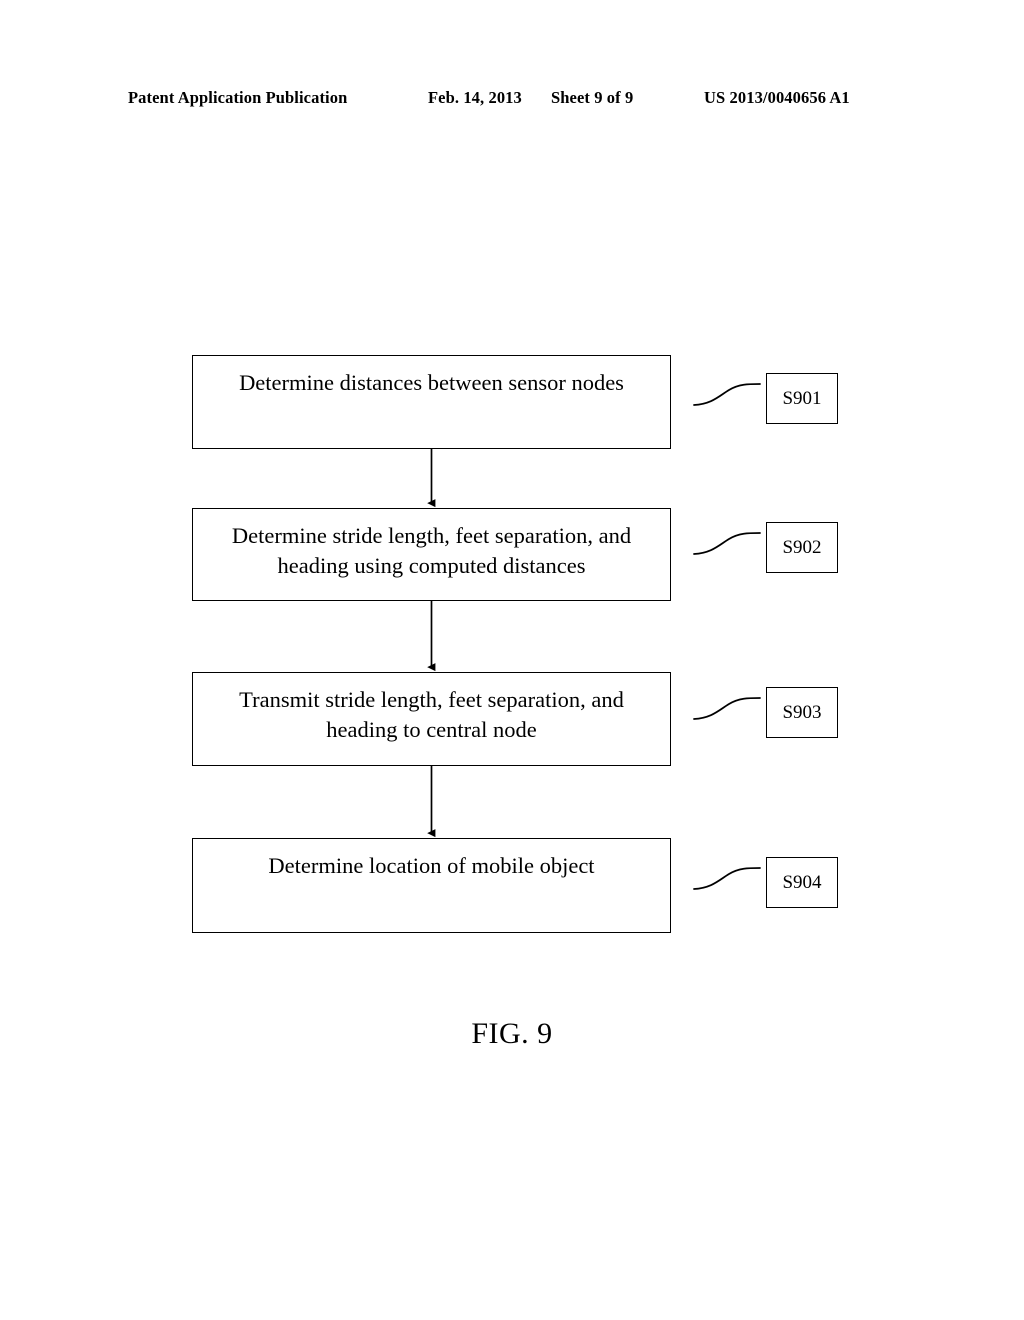  Describe the element at coordinates (727, 878) in the screenshot. I see `leader-line-s904` at that location.